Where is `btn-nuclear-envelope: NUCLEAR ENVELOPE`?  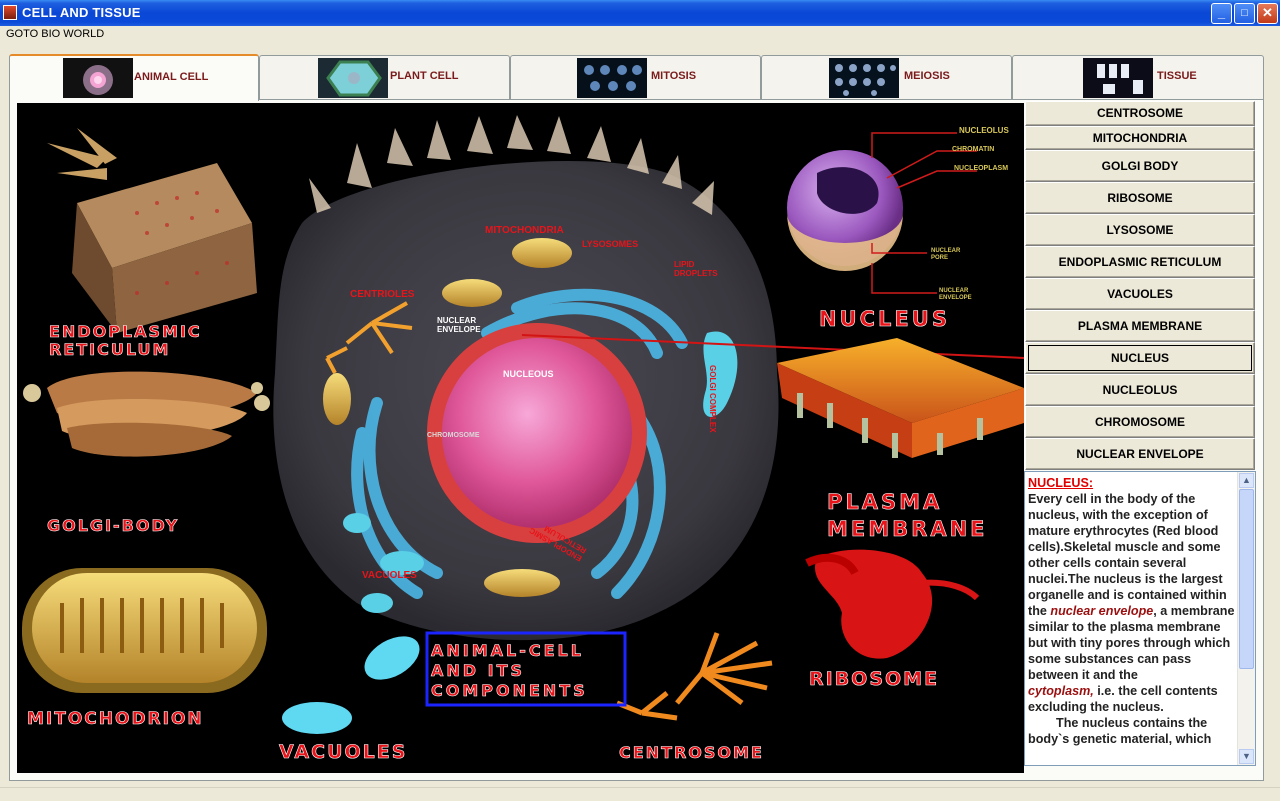 btn-nuclear-envelope: NUCLEAR ENVELOPE is located at coordinates (1140, 454).